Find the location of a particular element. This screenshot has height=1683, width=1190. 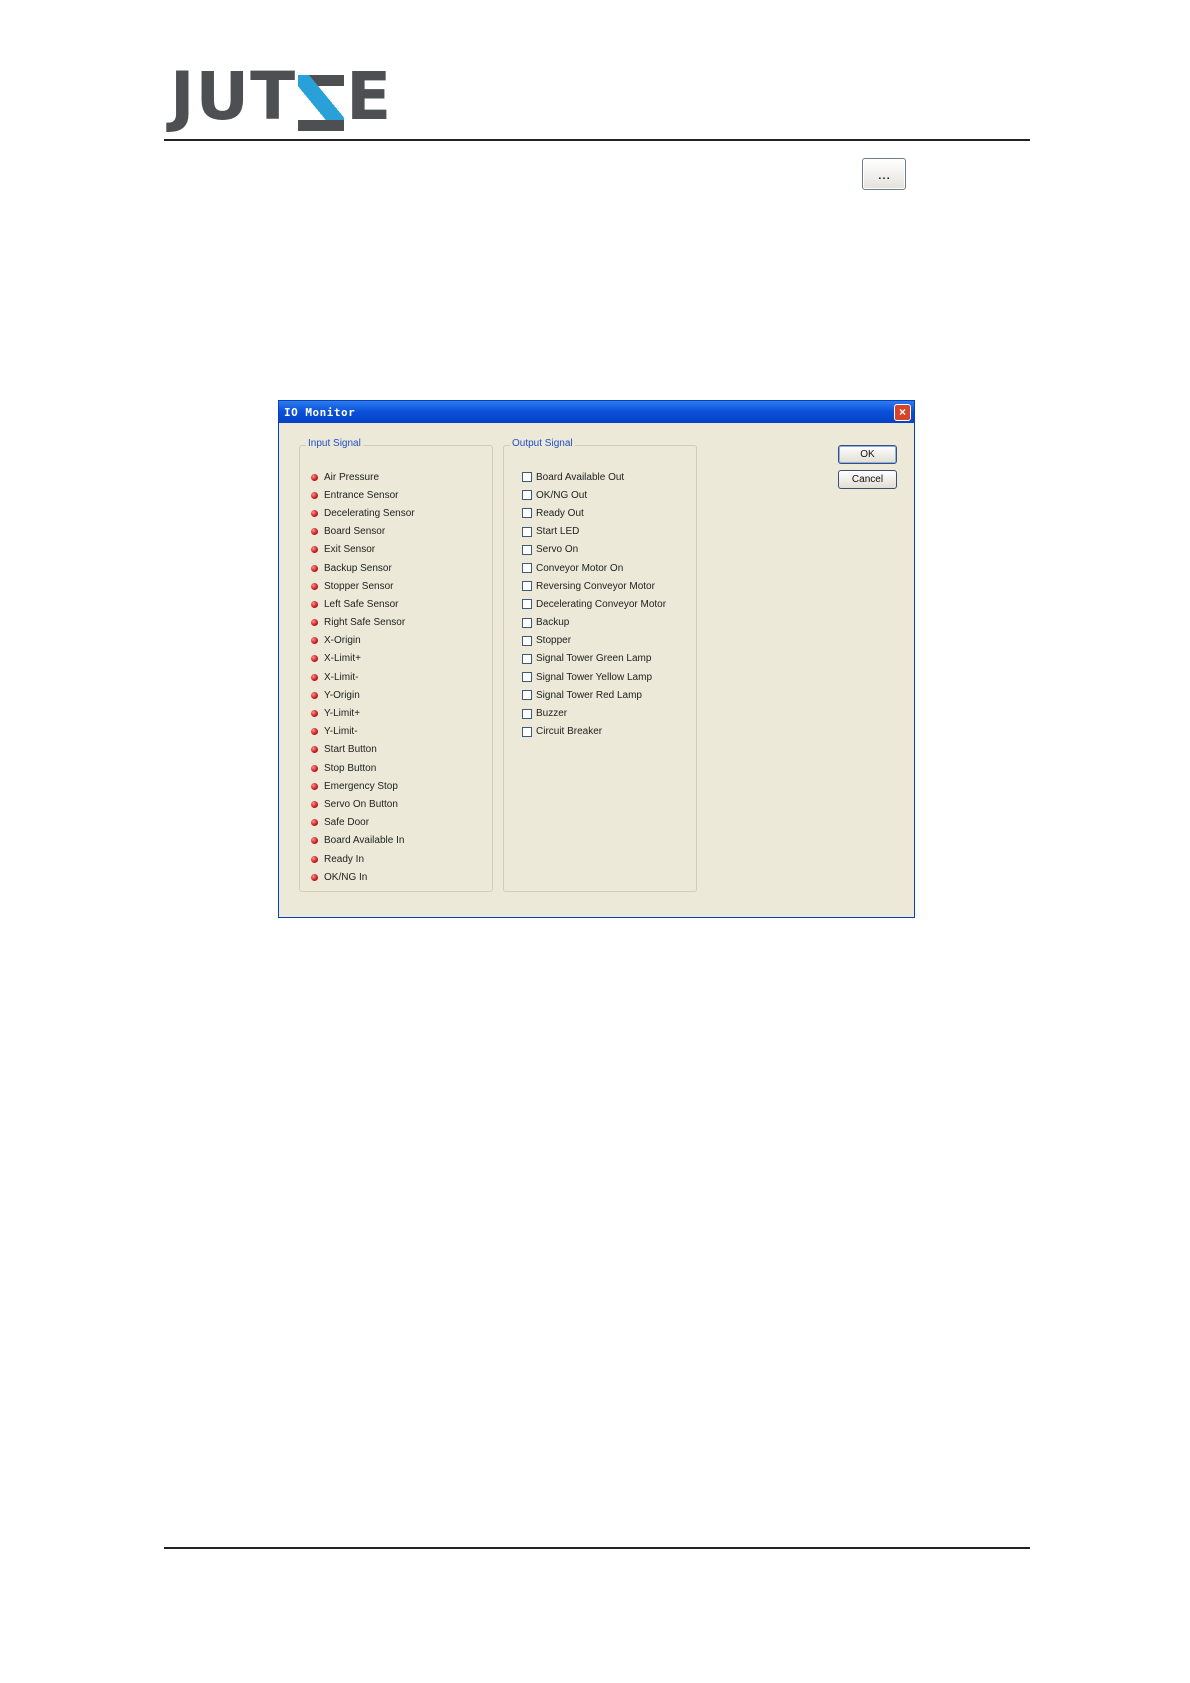

input-signal-item: Ready In is located at coordinates (363, 859).